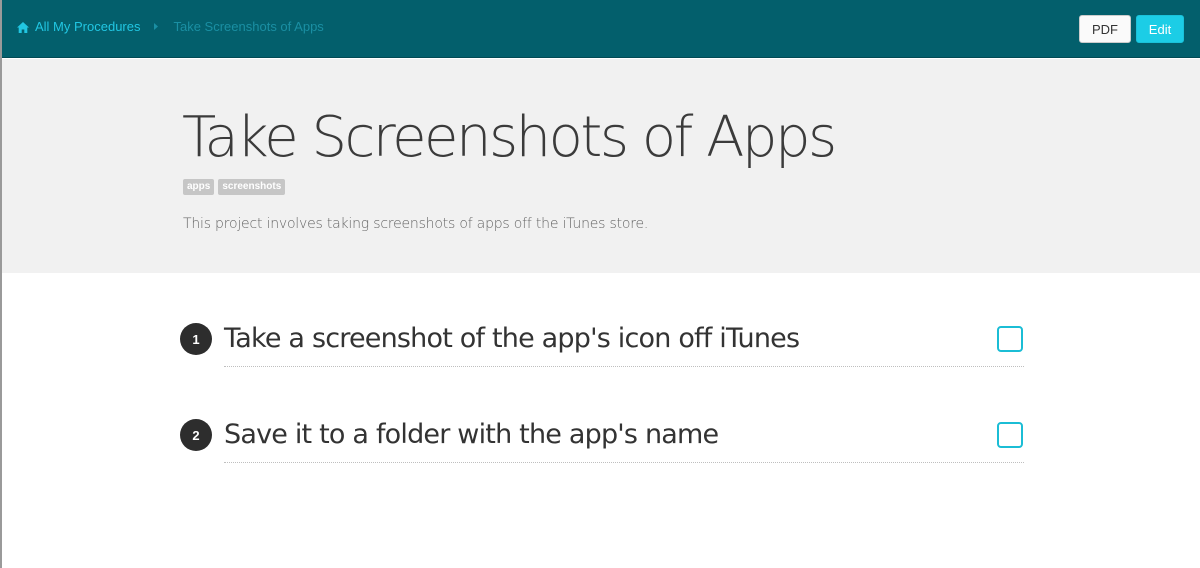 The height and width of the screenshot is (568, 1200). I want to click on tag-list: apps screenshots, so click(234, 187).